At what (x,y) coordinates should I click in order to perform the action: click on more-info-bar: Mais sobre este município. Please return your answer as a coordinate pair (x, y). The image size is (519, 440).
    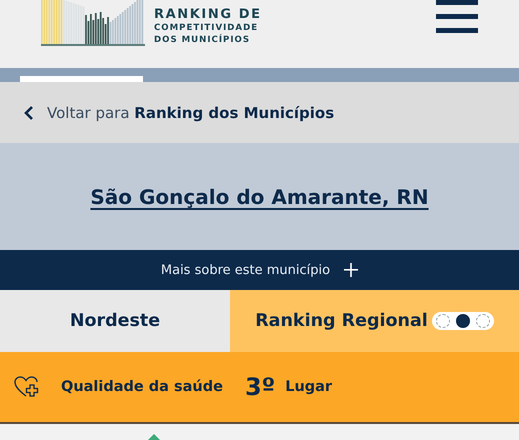
    Looking at the image, I should click on (259, 270).